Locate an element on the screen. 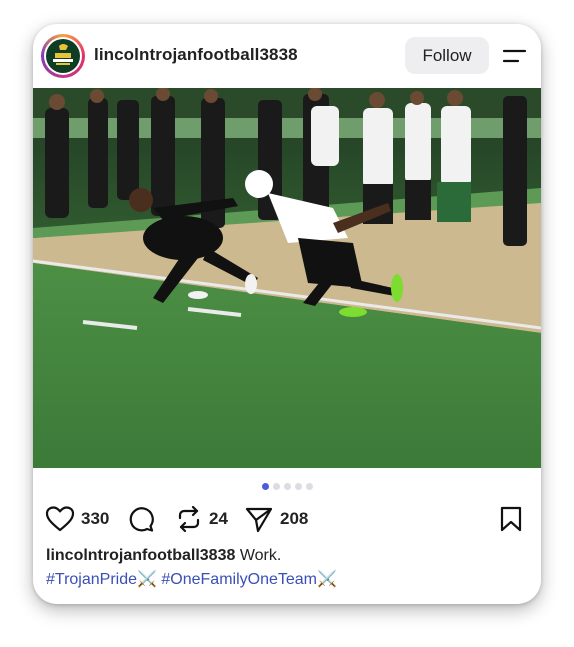  bookmark-icon is located at coordinates (511, 519).